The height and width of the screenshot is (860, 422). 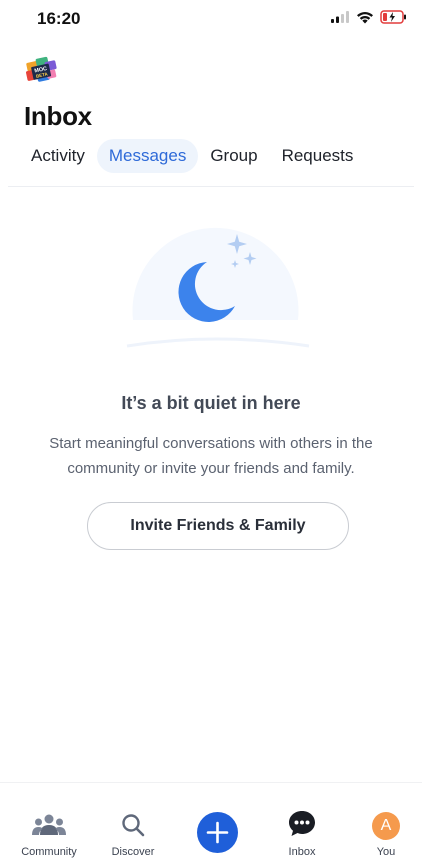 I want to click on nav-discover: Discover, so click(x=133, y=821).